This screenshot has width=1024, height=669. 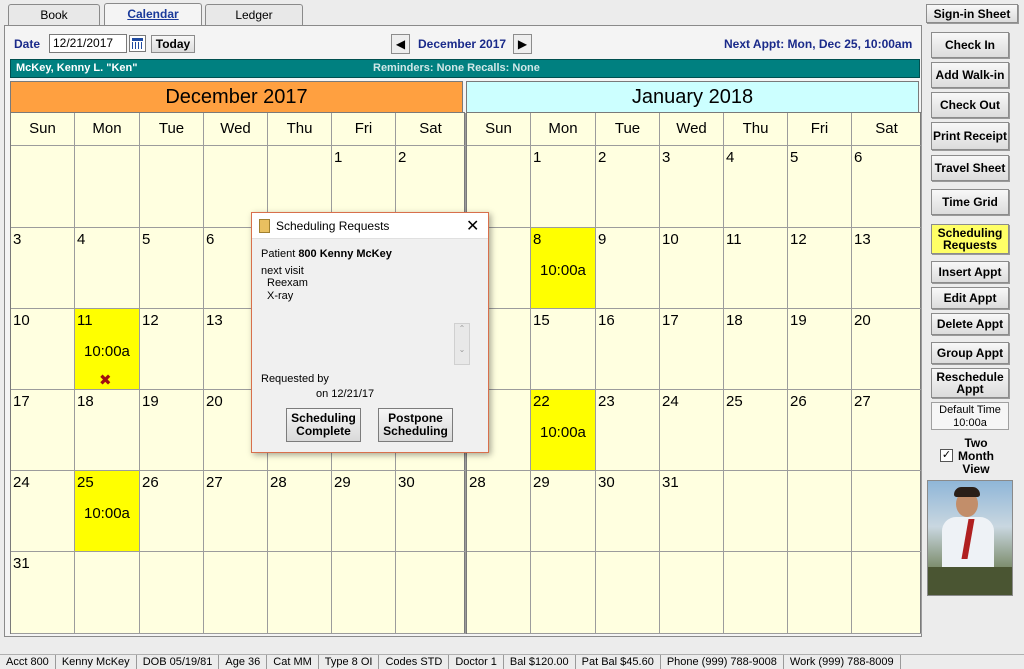 What do you see at coordinates (137, 43) in the screenshot?
I see `calendar-picker-icon` at bounding box center [137, 43].